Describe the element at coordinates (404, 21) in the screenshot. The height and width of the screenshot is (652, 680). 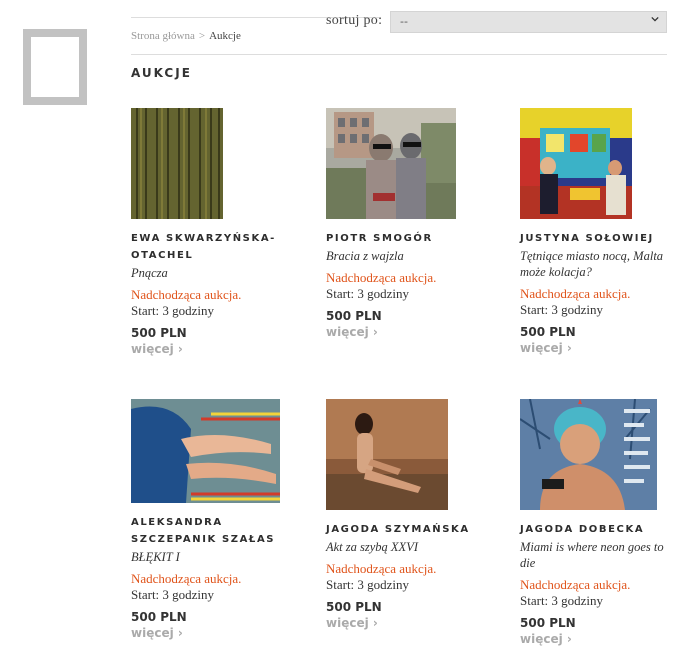
I see `sort-selected-value: --` at that location.